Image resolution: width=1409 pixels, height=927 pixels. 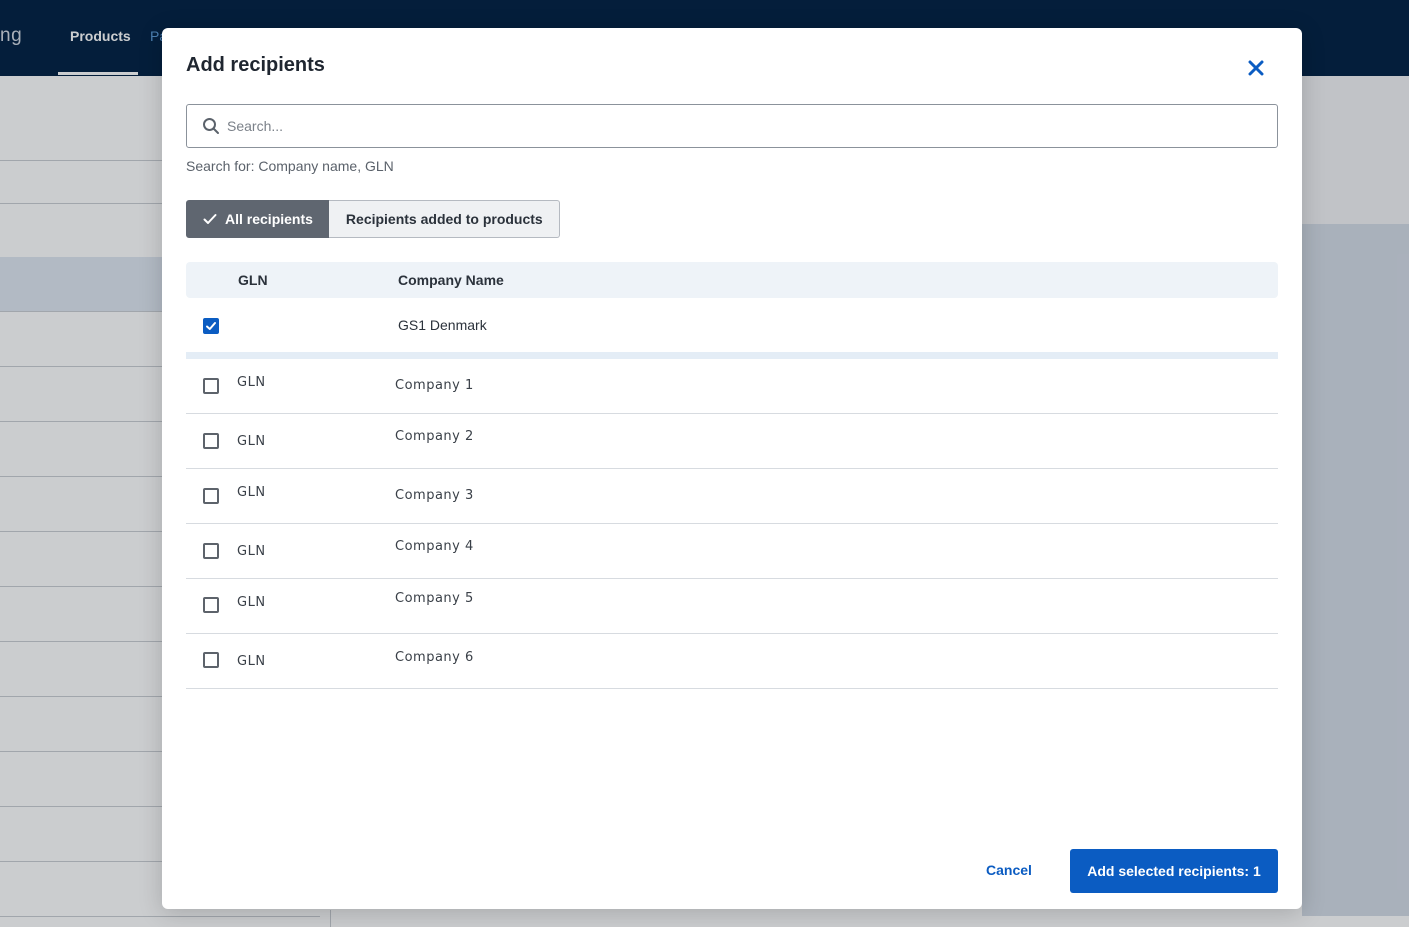 What do you see at coordinates (451, 280) in the screenshot?
I see `column-header-company-name: Company Name` at bounding box center [451, 280].